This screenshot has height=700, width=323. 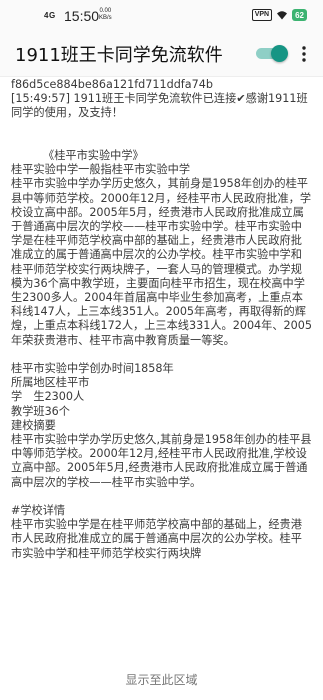 What do you see at coordinates (92, 369) in the screenshot?
I see `info-founded: 桂平市实验中学创办时间1858年` at bounding box center [92, 369].